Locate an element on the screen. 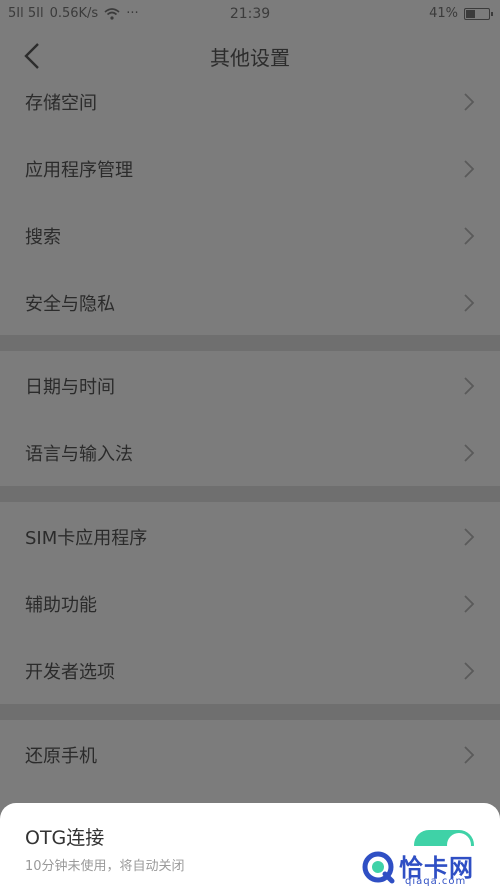 The width and height of the screenshot is (500, 889). settings-row: 还原手机 is located at coordinates (250, 754).